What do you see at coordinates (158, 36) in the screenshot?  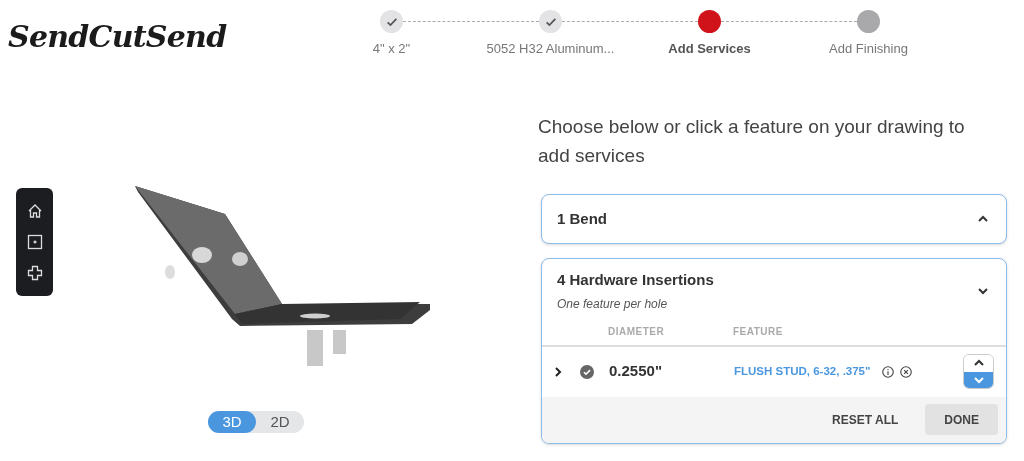 I see `logo: SendCutSend` at bounding box center [158, 36].